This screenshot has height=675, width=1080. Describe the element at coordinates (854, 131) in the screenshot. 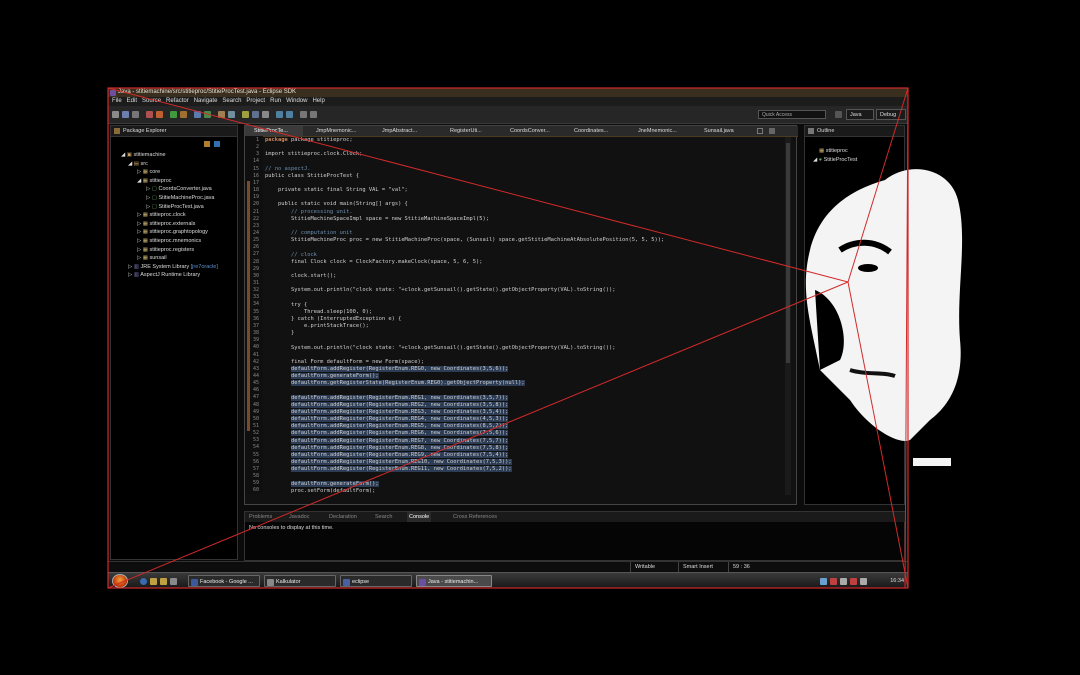

I see `outline-tab: Outline` at that location.